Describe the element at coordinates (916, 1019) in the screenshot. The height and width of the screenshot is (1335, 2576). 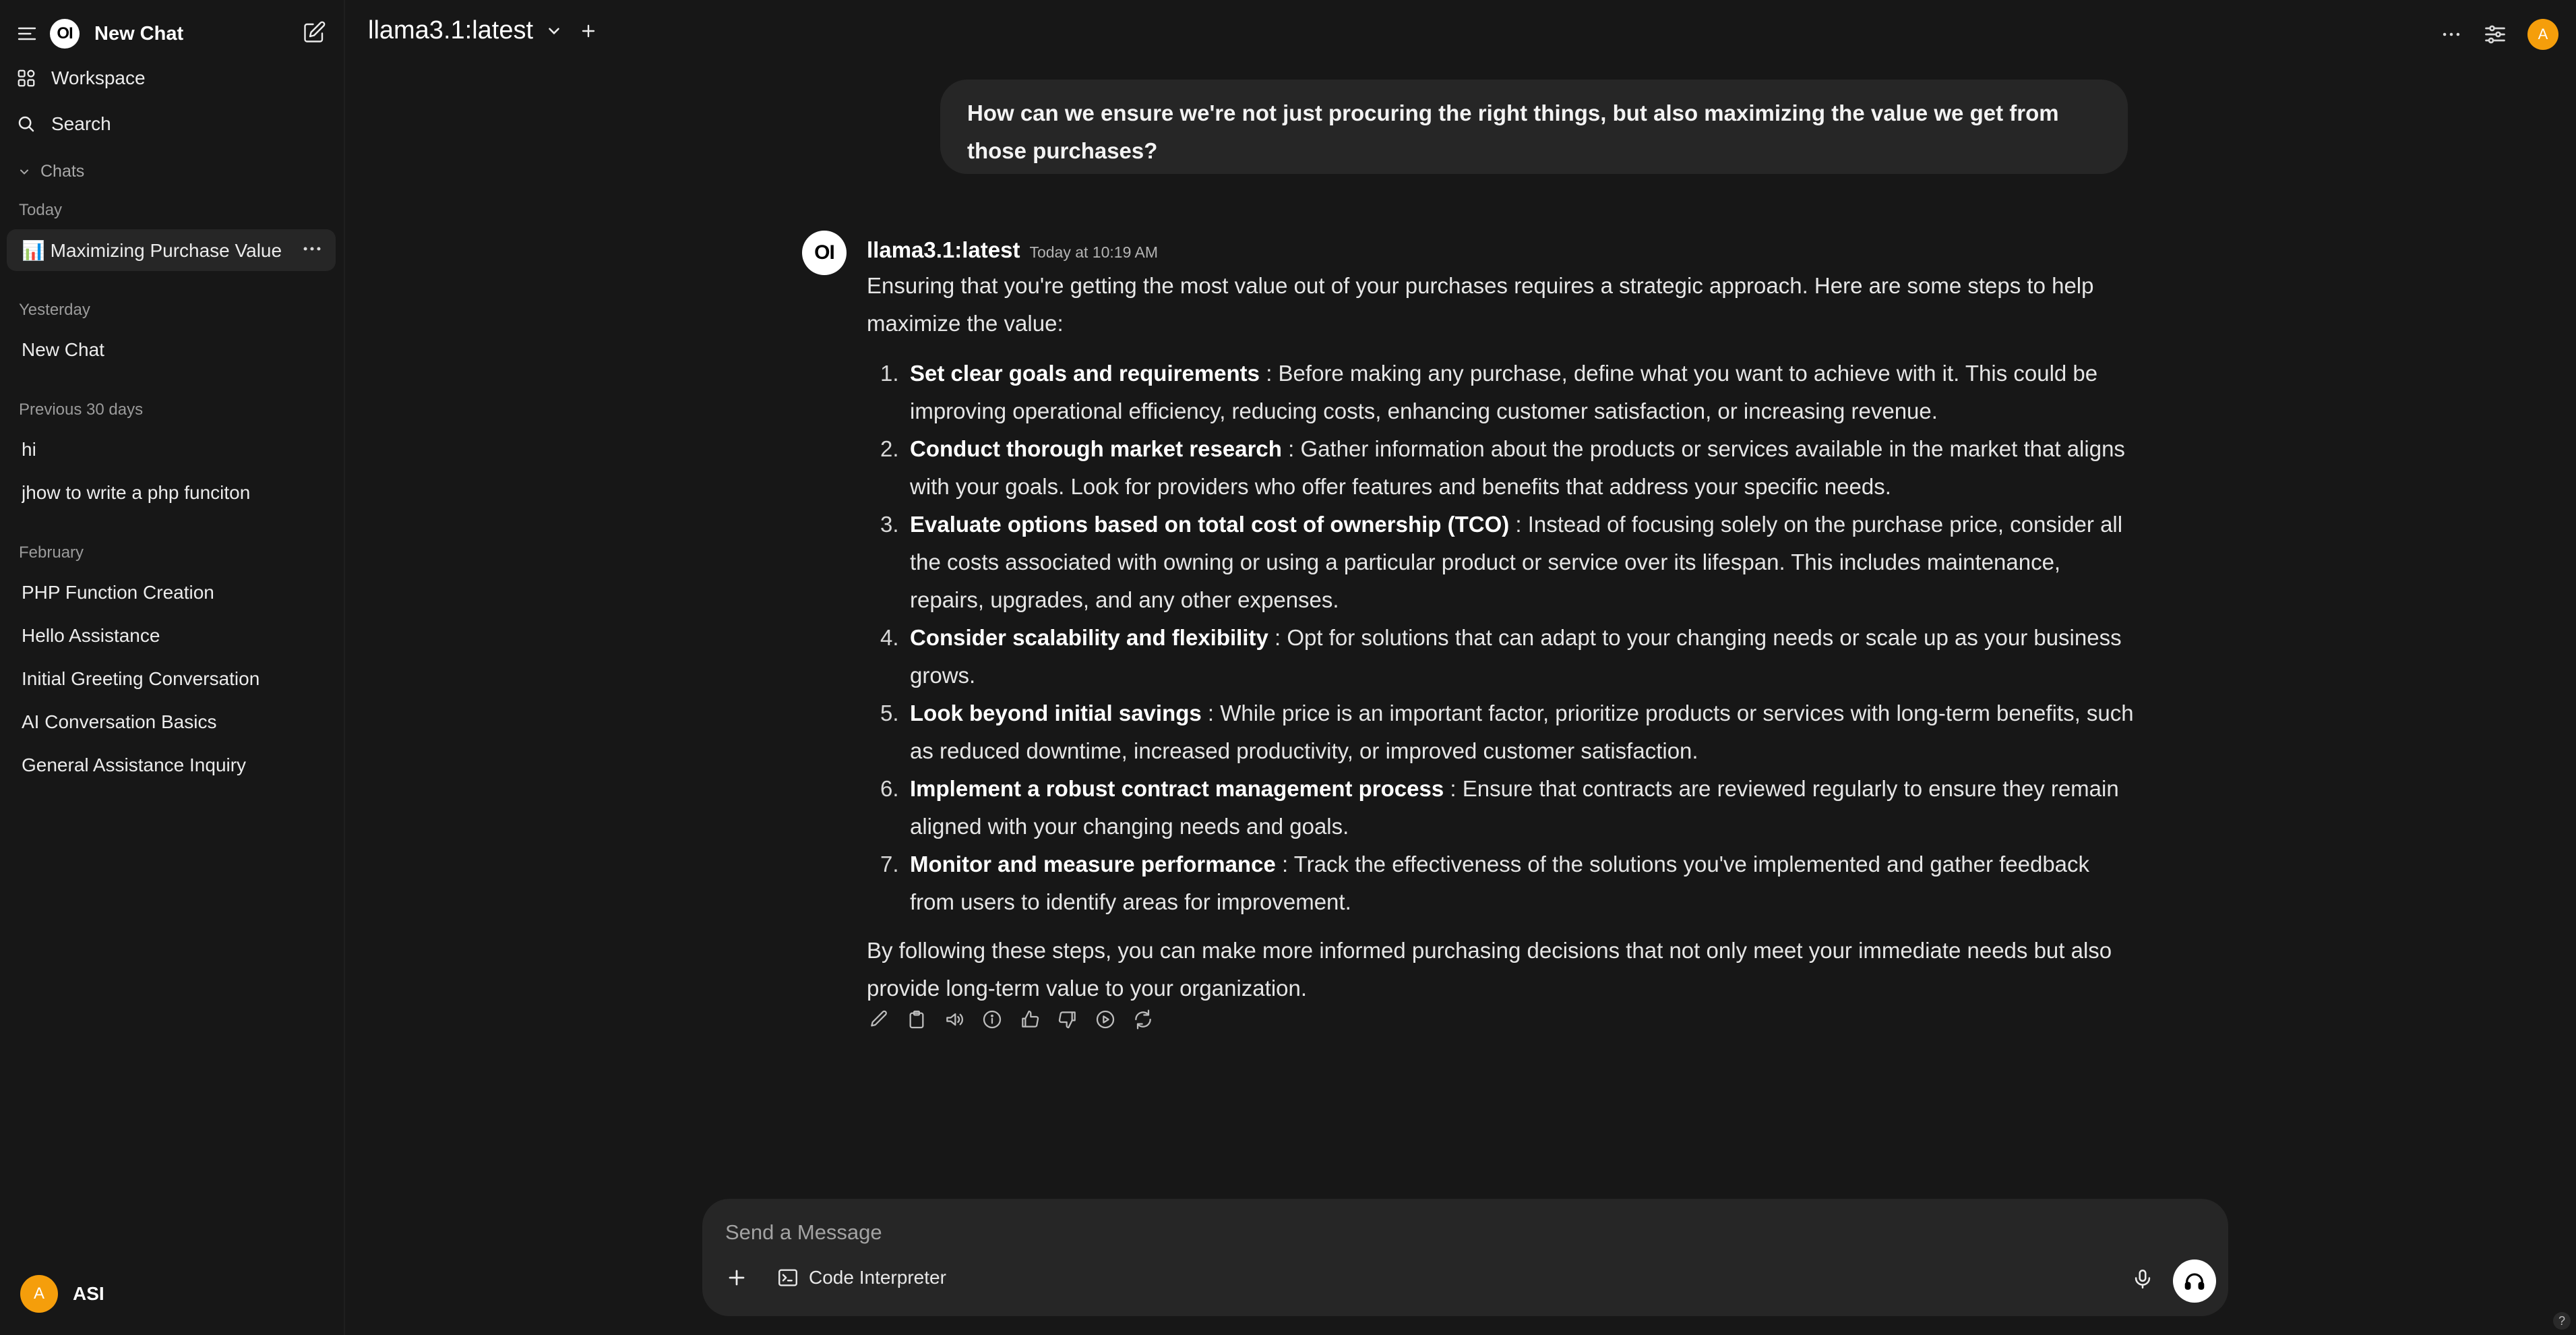
I see `copy-icon` at that location.